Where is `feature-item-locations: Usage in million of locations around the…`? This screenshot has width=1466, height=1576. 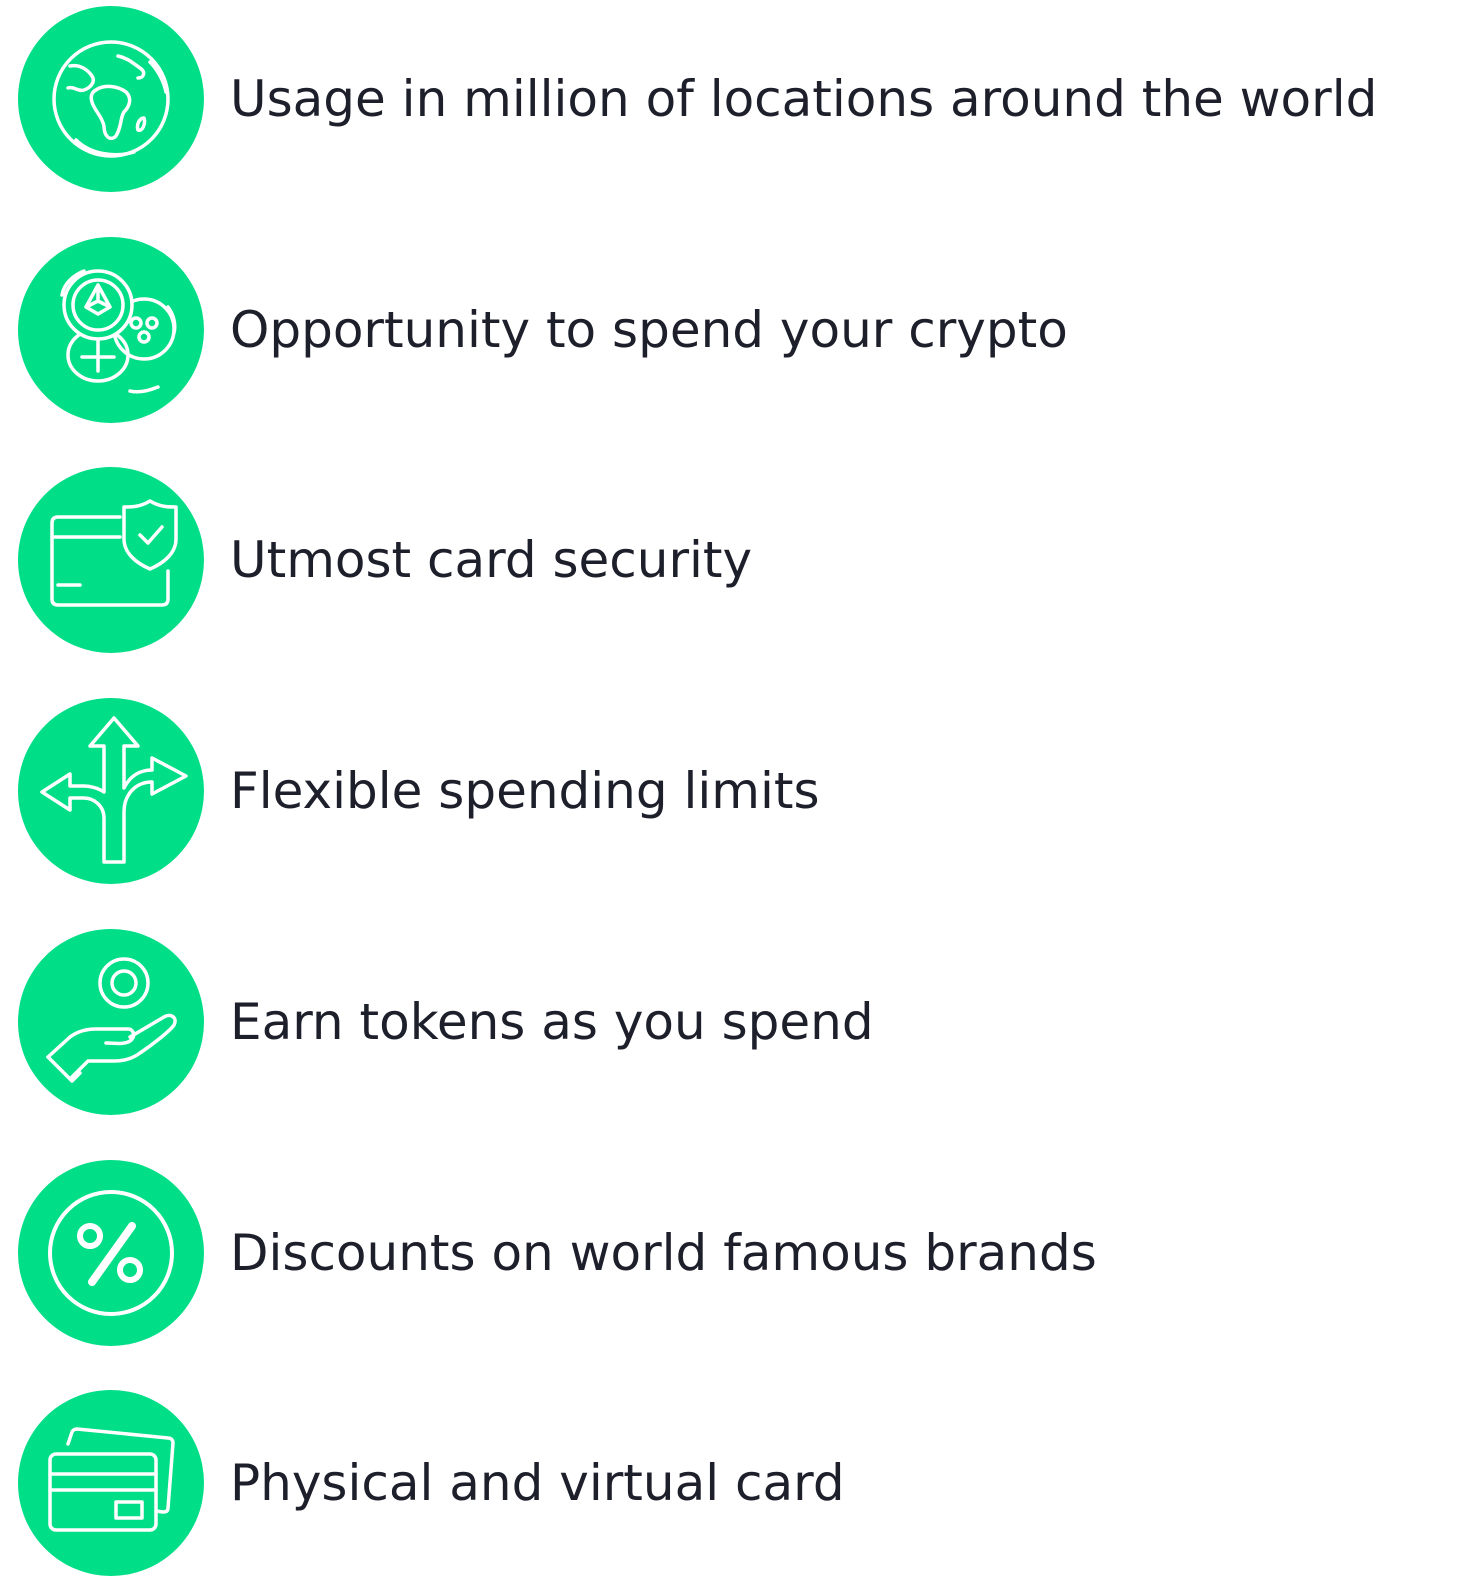 feature-item-locations: Usage in million of locations around the… is located at coordinates (697, 99).